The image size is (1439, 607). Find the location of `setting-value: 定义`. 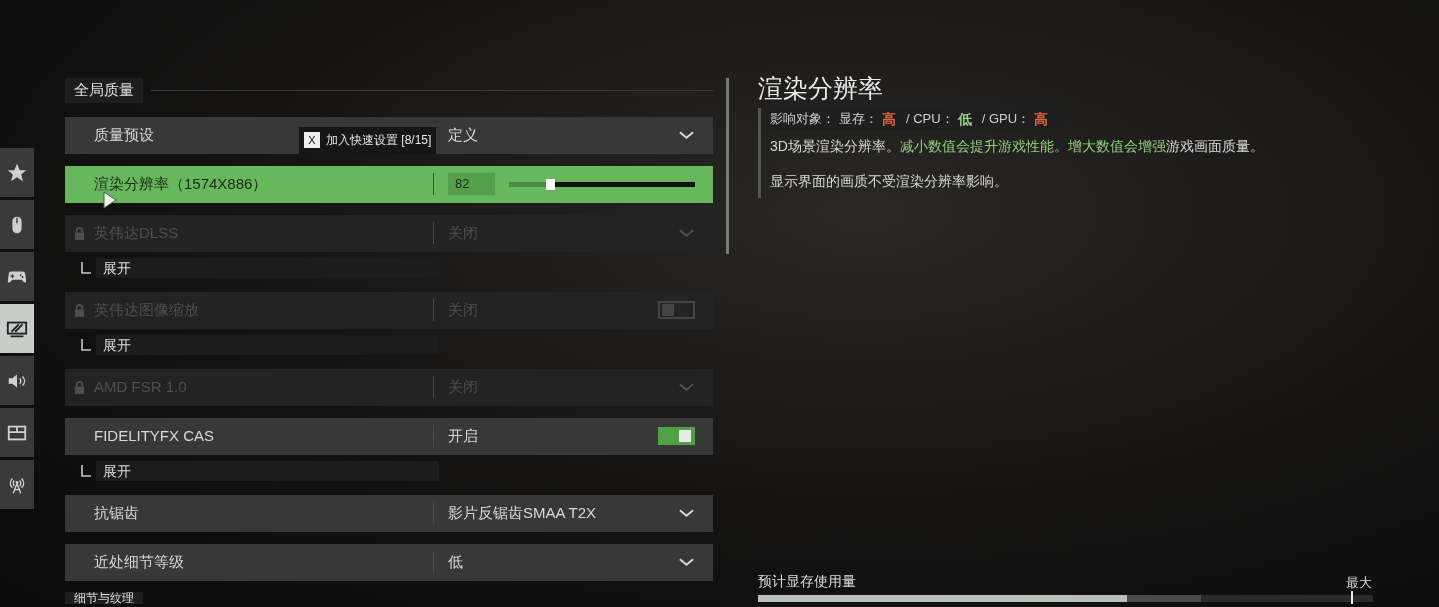

setting-value: 定义 is located at coordinates (463, 134).